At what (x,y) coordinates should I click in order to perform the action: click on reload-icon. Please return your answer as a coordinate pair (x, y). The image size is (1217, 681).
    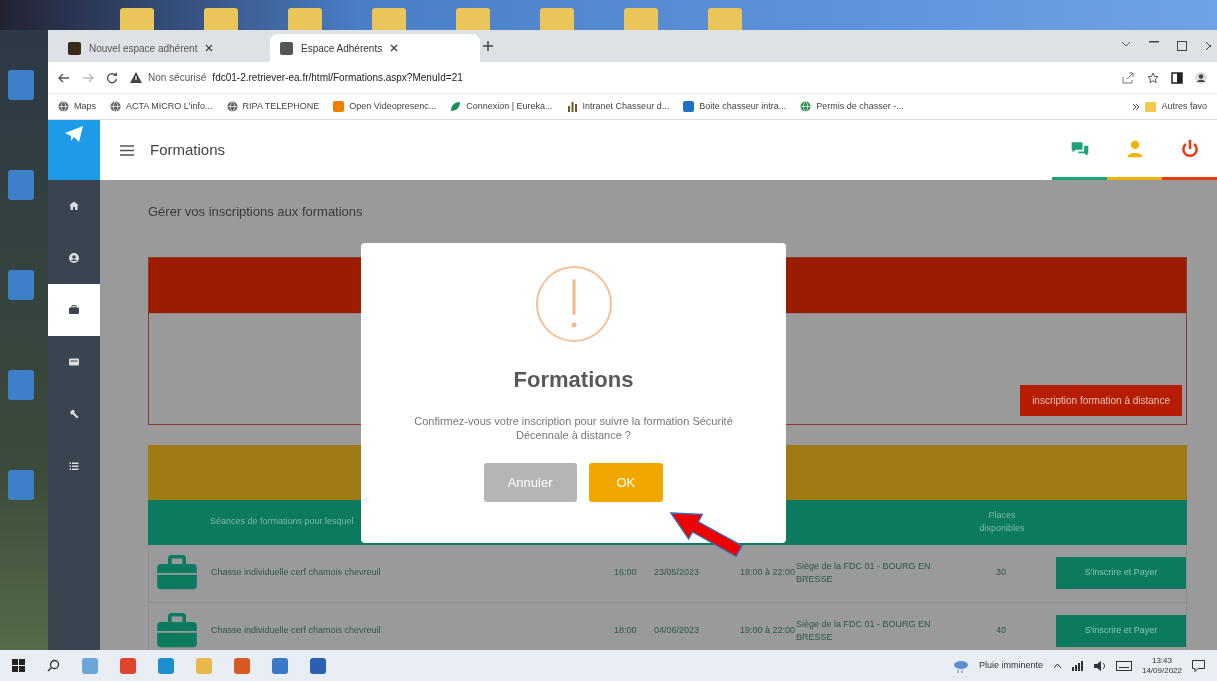
    Looking at the image, I should click on (112, 77).